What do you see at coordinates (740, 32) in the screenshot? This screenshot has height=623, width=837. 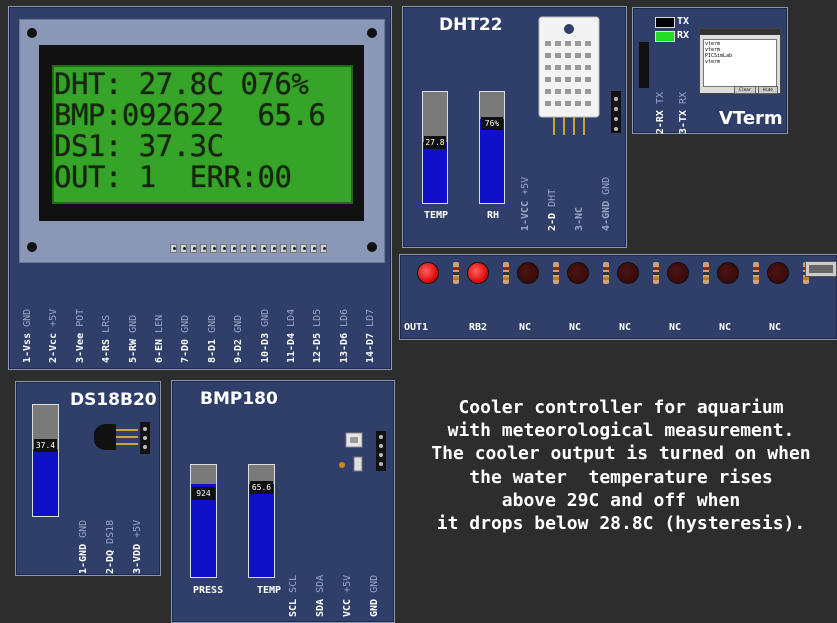 I see `vterm-window-titlebar` at bounding box center [740, 32].